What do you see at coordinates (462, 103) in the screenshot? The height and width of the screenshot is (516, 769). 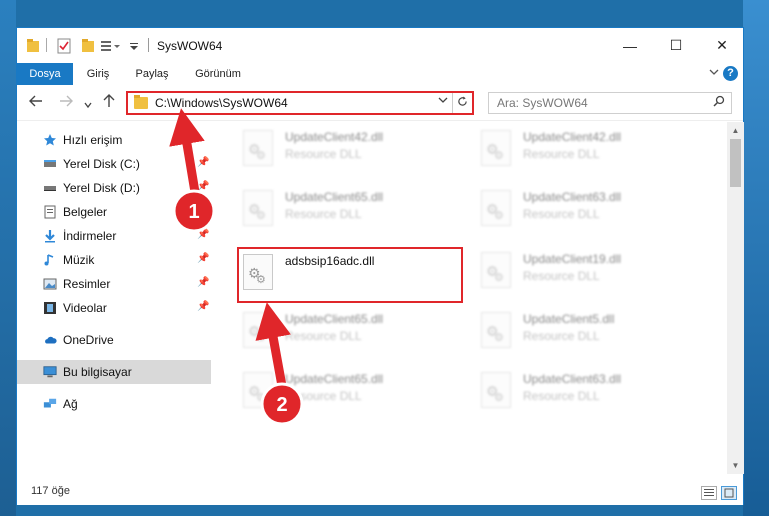 I see `refresh-icon` at bounding box center [462, 103].